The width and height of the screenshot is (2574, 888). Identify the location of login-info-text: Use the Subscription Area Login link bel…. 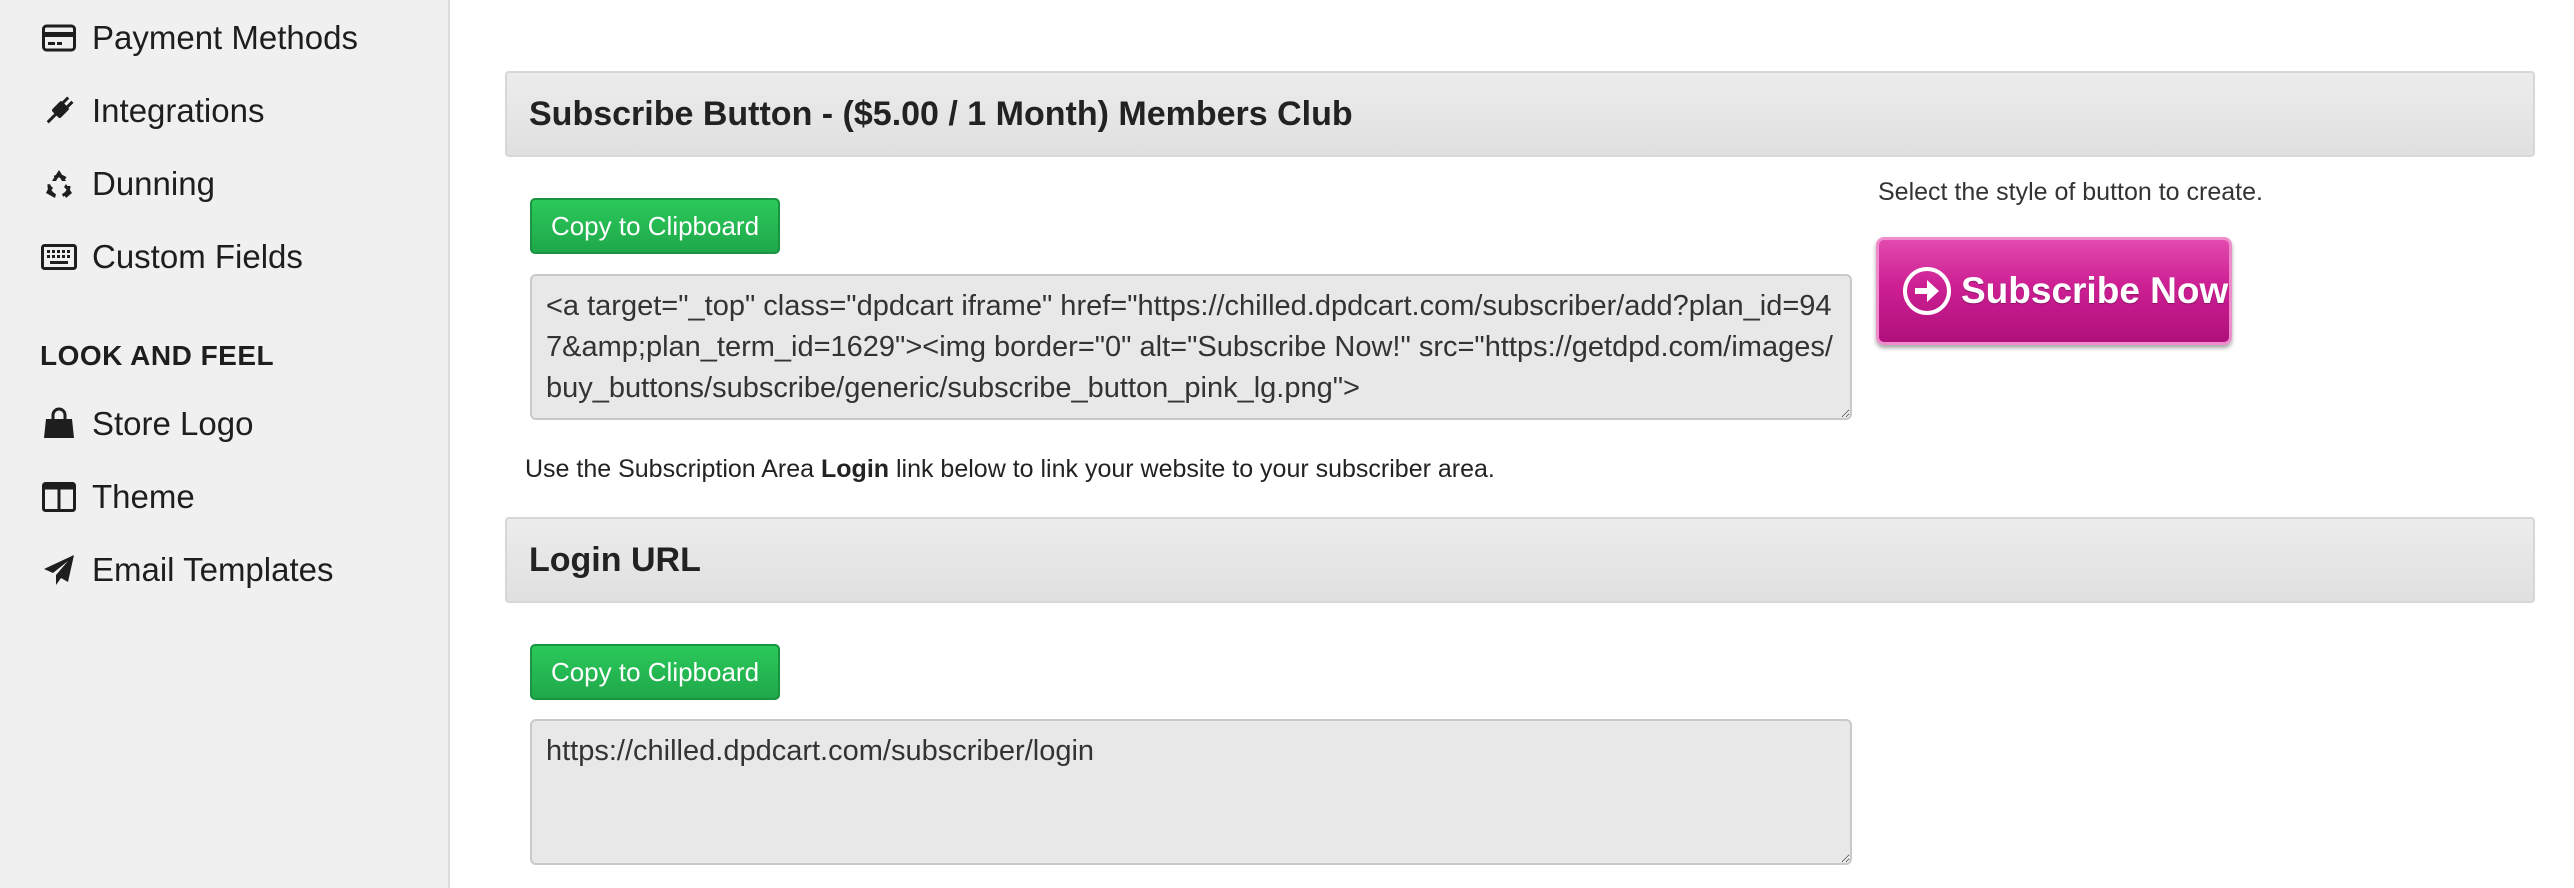
(1010, 469).